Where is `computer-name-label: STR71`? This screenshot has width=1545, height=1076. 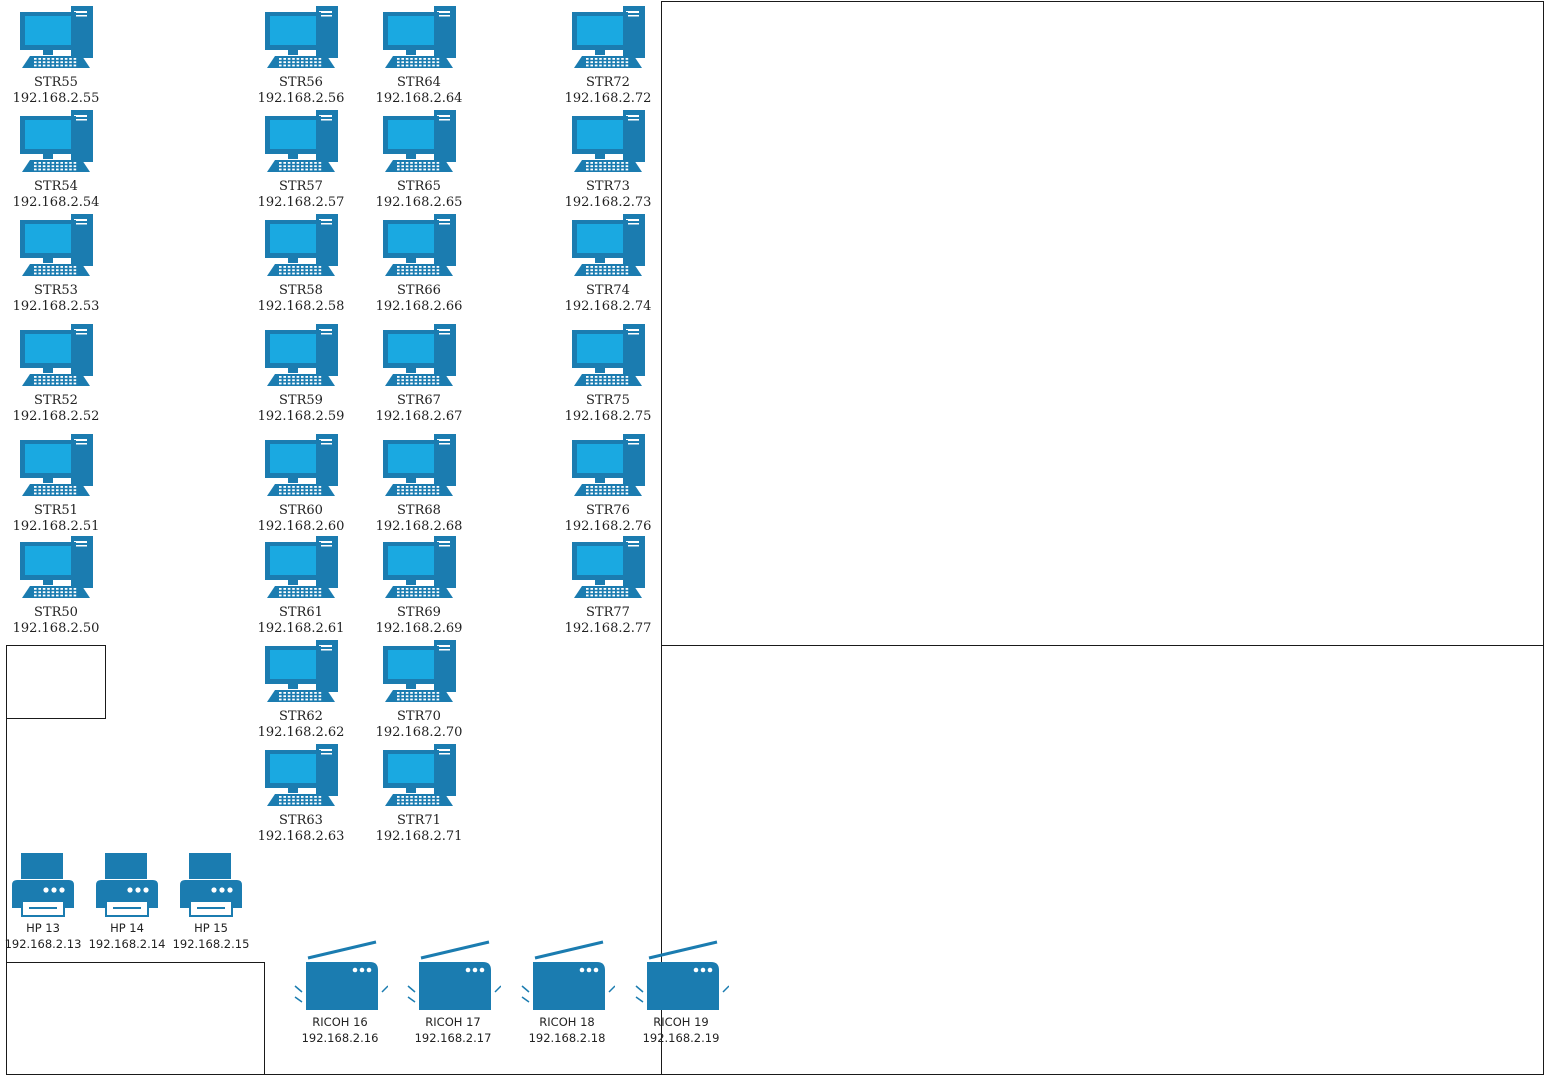
computer-name-label: STR71 is located at coordinates (419, 820).